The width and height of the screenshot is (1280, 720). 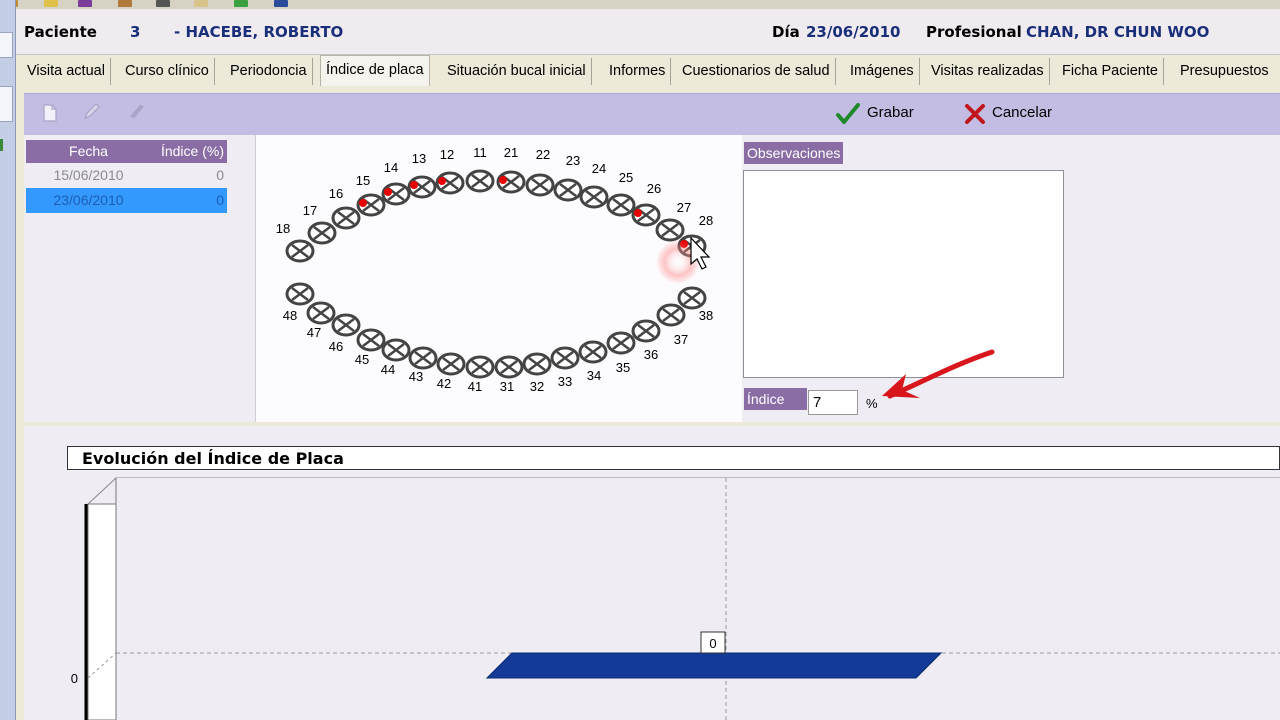 What do you see at coordinates (706, 315) in the screenshot?
I see `tooth-number-label: 38` at bounding box center [706, 315].